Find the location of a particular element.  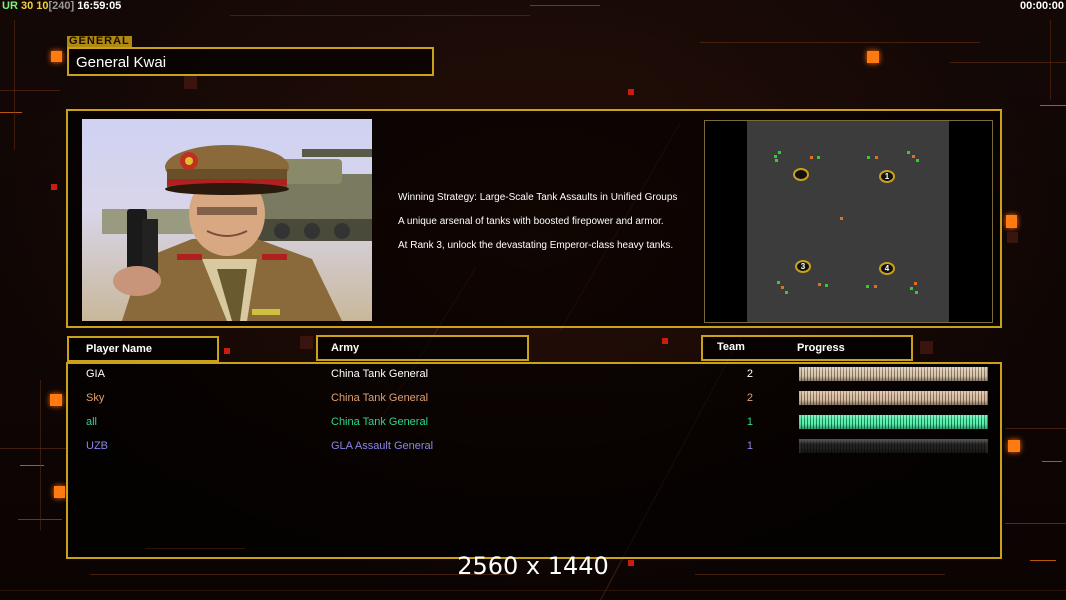

hud-timer: 00:00:00 is located at coordinates (1041, 6).